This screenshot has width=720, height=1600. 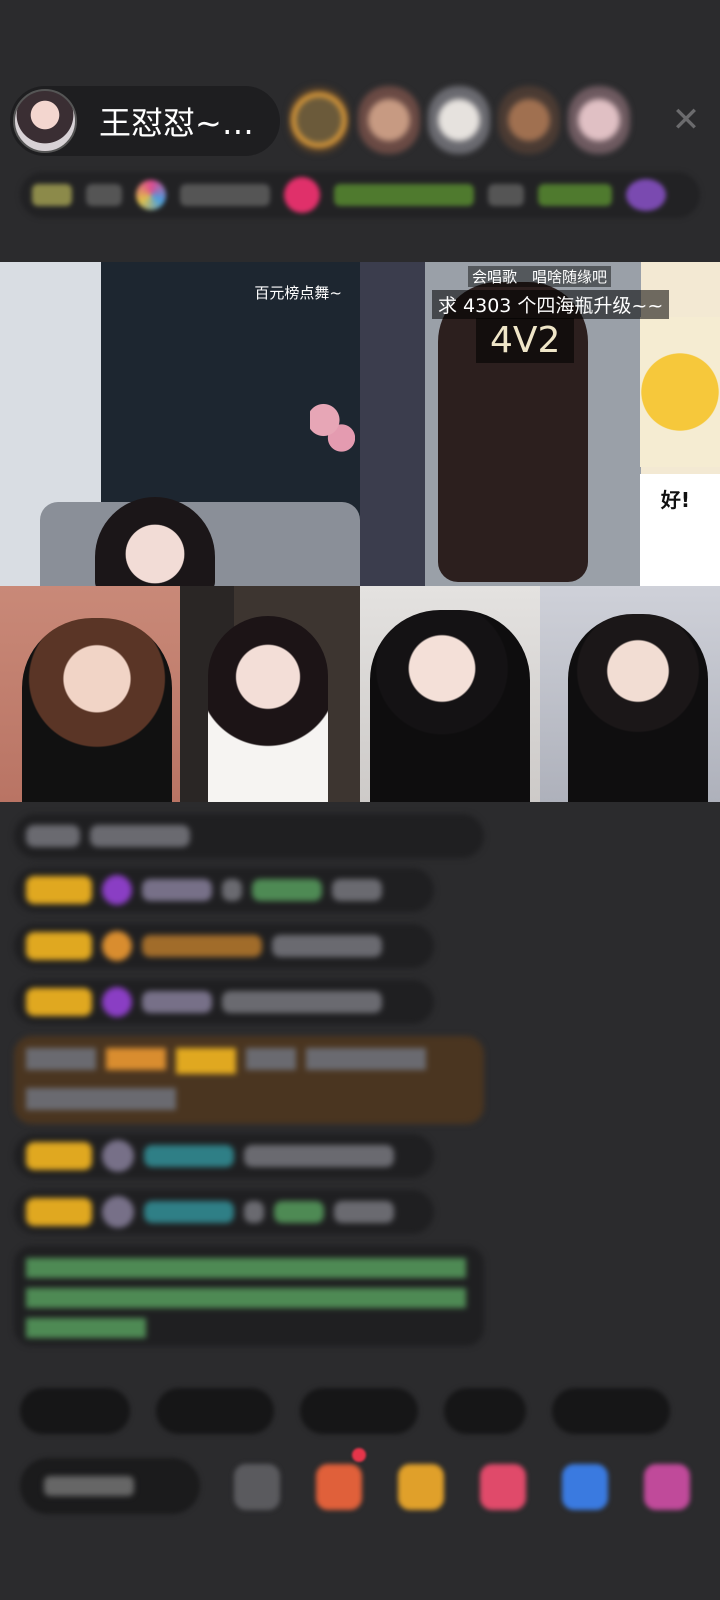 I want to click on video-cell-host: 百元榜点舞~, so click(x=180, y=424).